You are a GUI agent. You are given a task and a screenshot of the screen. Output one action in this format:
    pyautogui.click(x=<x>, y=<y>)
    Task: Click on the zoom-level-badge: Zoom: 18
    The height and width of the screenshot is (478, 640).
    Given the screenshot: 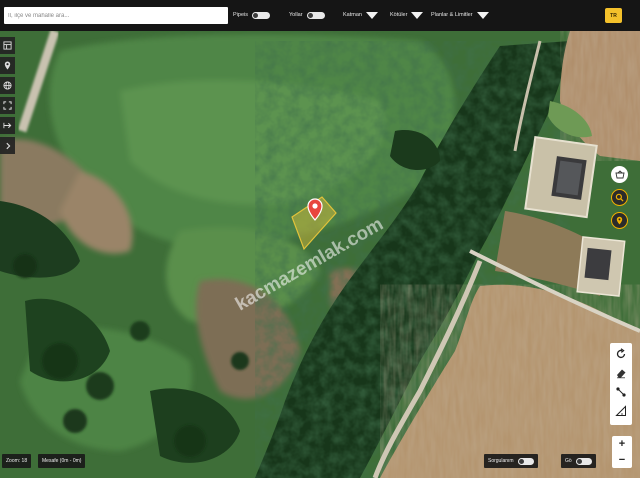 What is the action you would take?
    pyautogui.click(x=17, y=461)
    